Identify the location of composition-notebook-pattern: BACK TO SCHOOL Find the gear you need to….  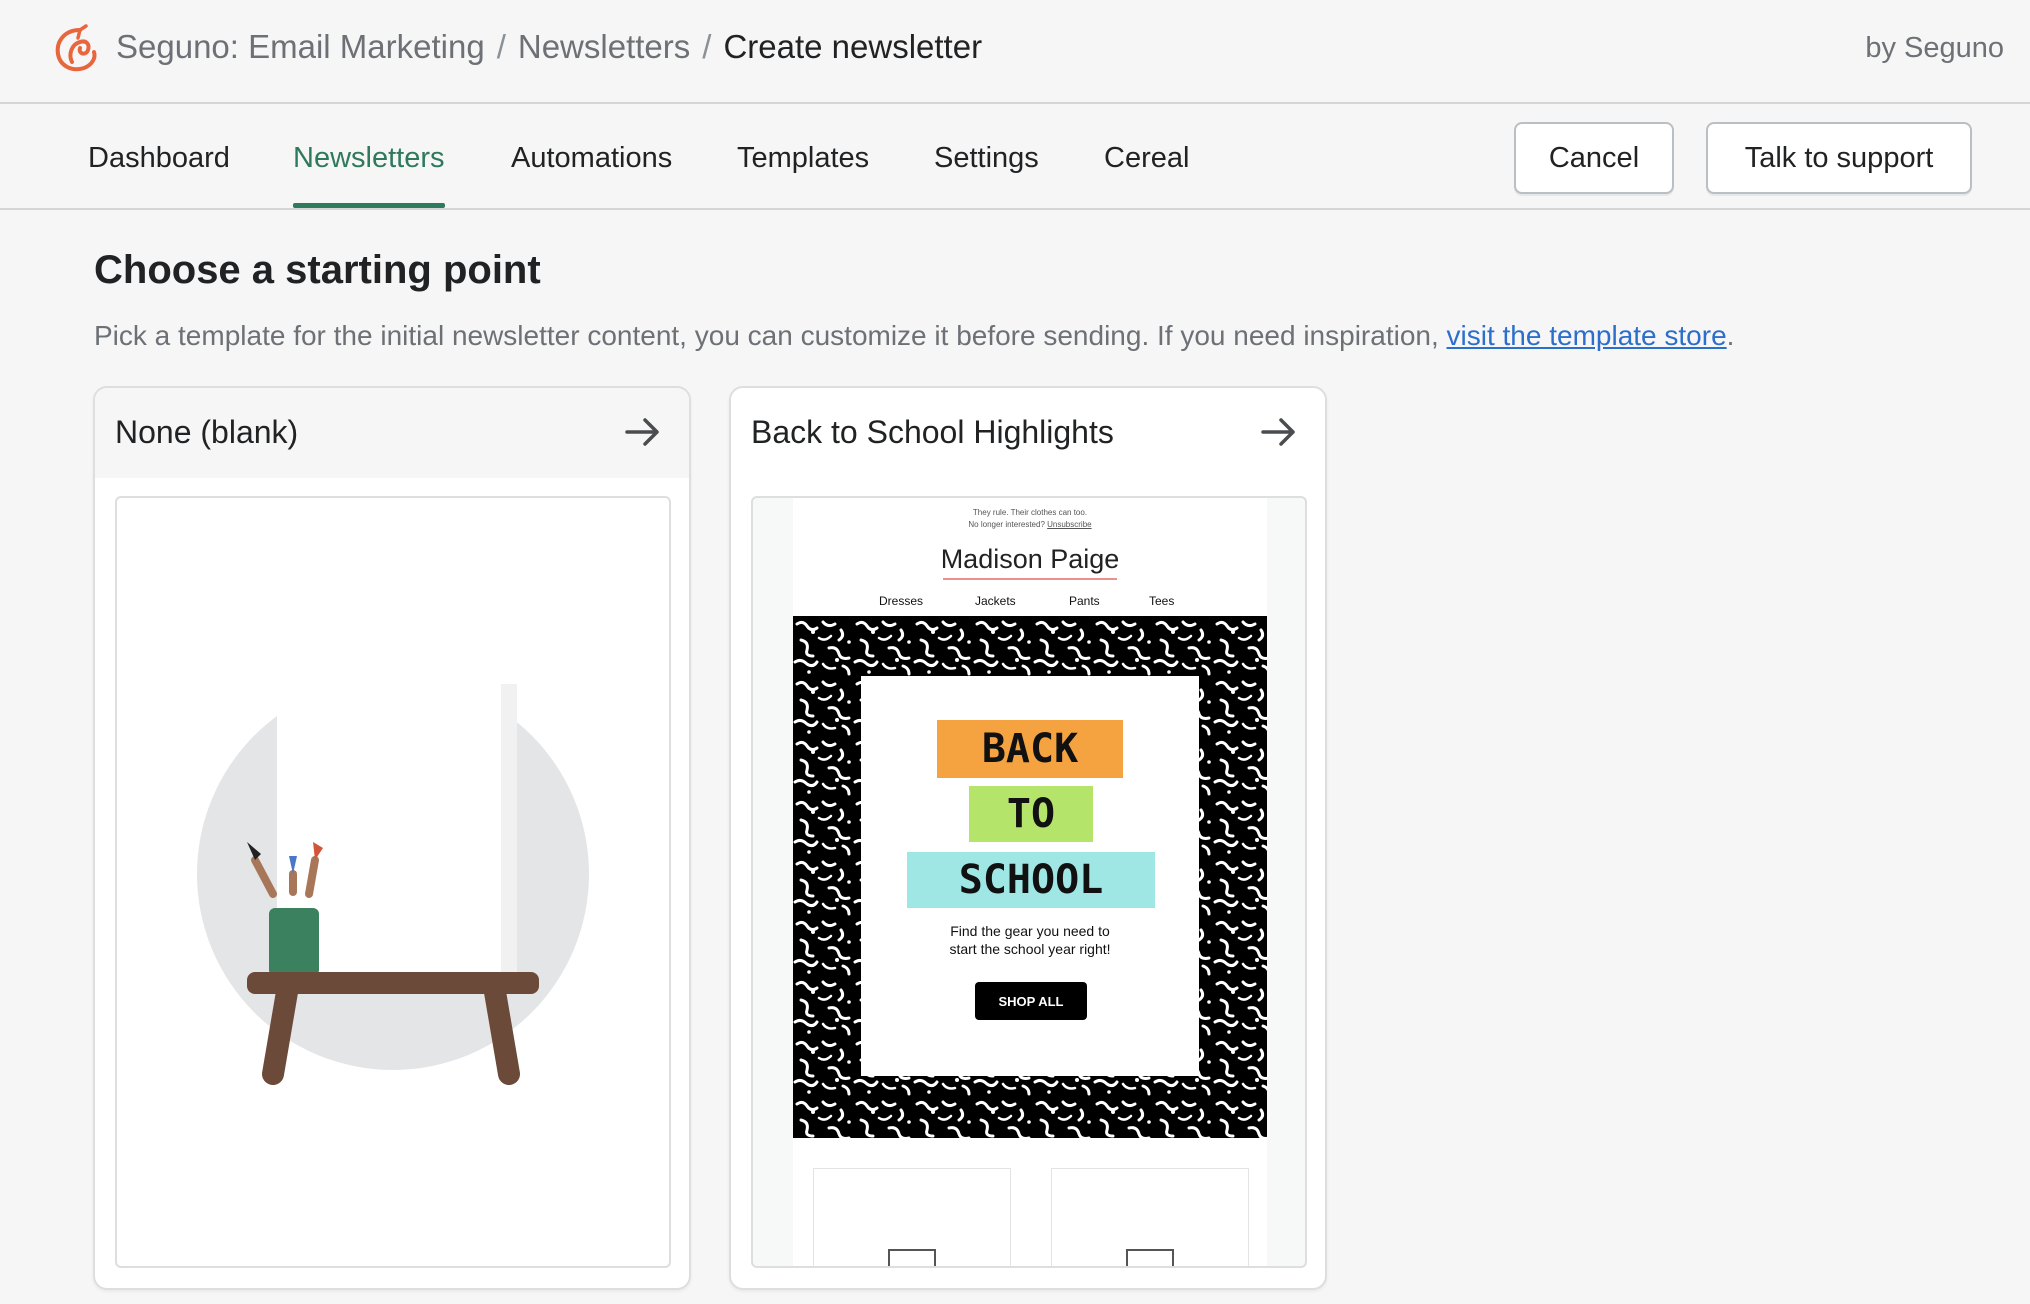
(1030, 877).